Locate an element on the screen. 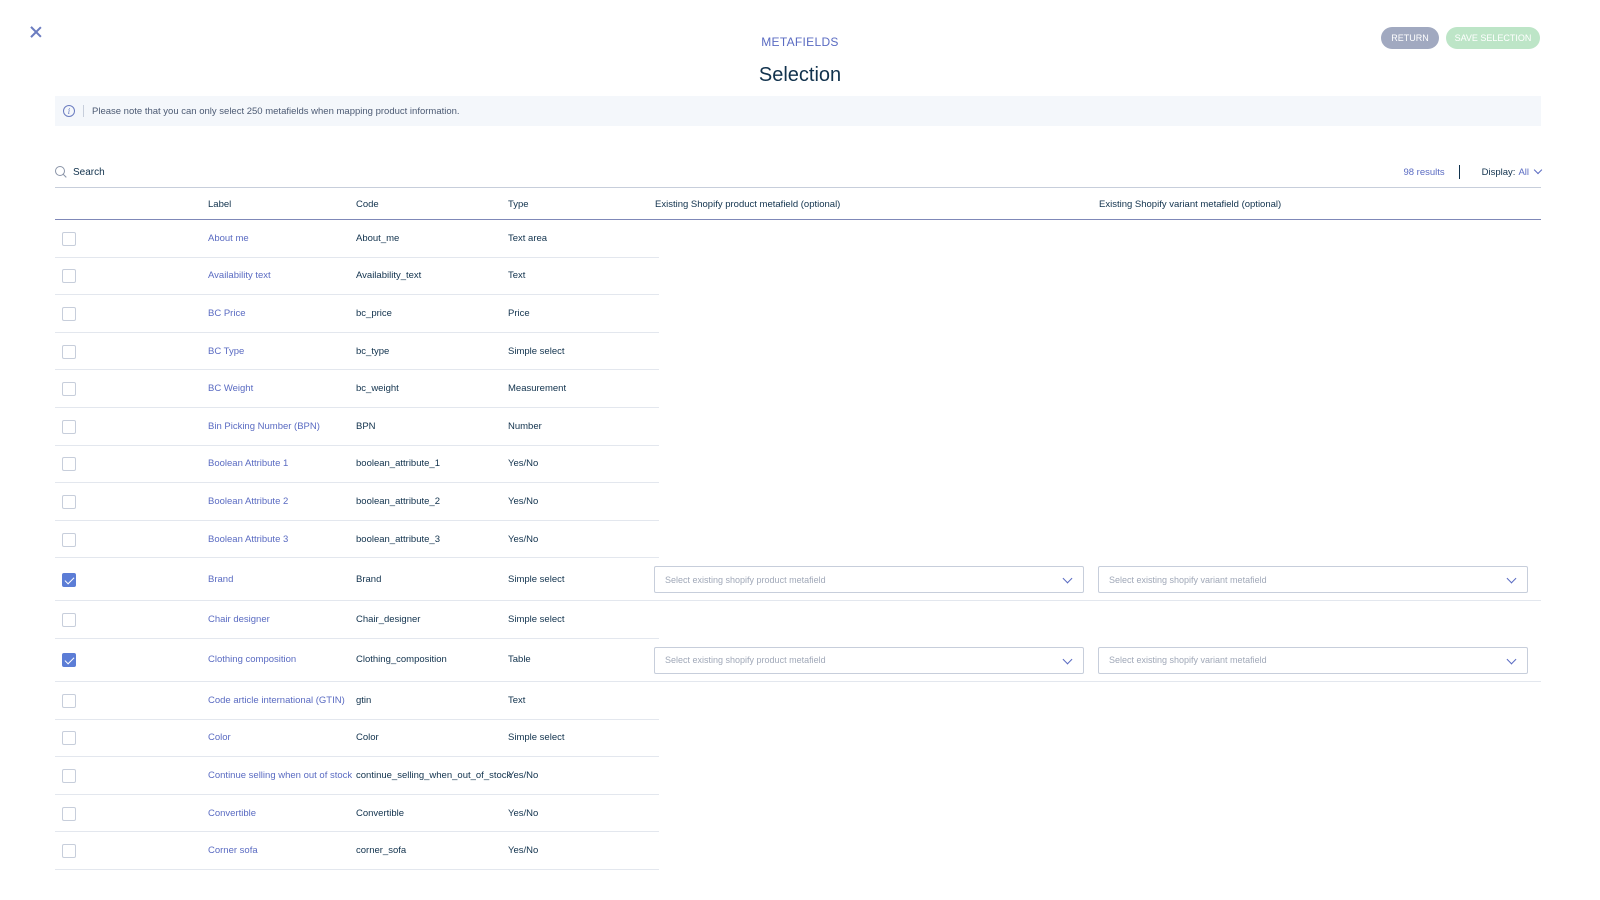 This screenshot has width=1600, height=900. row-code: Color is located at coordinates (367, 738).